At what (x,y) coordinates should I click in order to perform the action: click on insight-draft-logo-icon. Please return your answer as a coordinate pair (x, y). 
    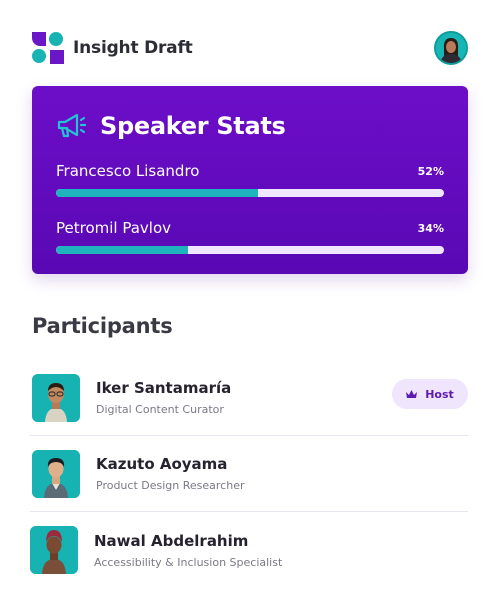
    Looking at the image, I should click on (48, 48).